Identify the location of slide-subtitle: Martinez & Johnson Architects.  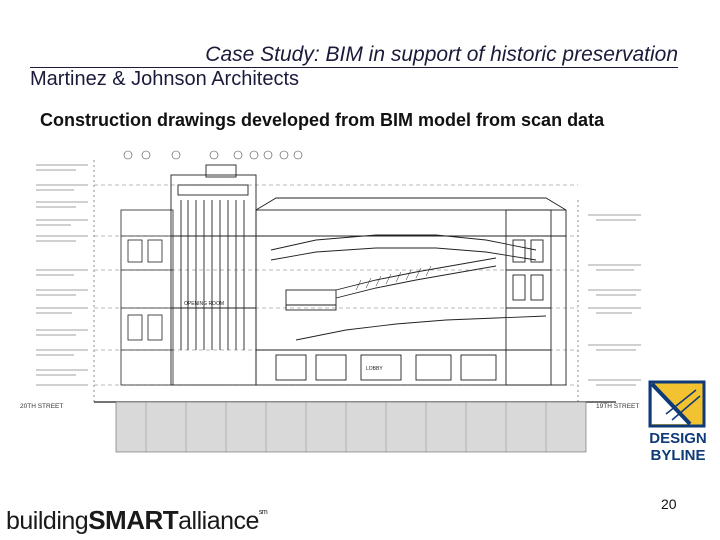
(165, 79).